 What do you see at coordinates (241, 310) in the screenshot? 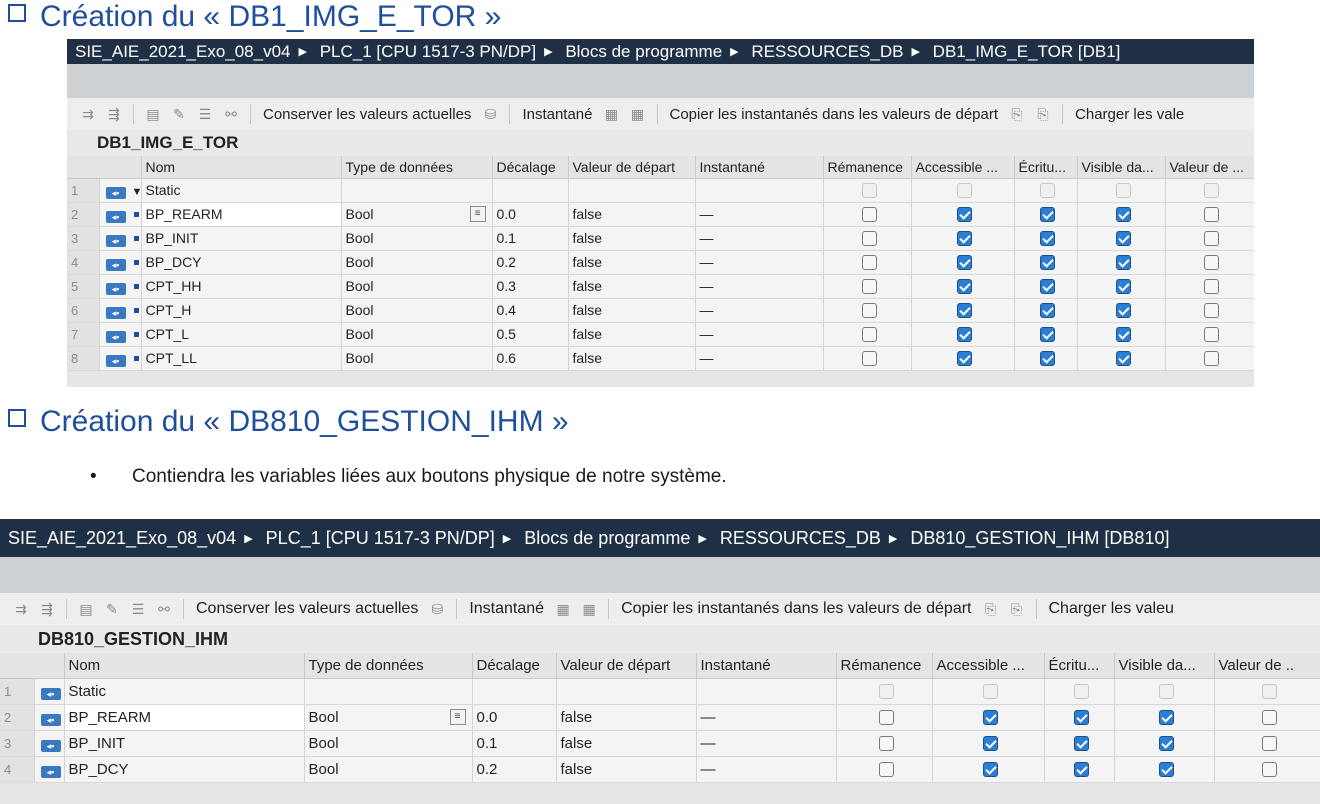
I see `variable-name: CPT_H` at bounding box center [241, 310].